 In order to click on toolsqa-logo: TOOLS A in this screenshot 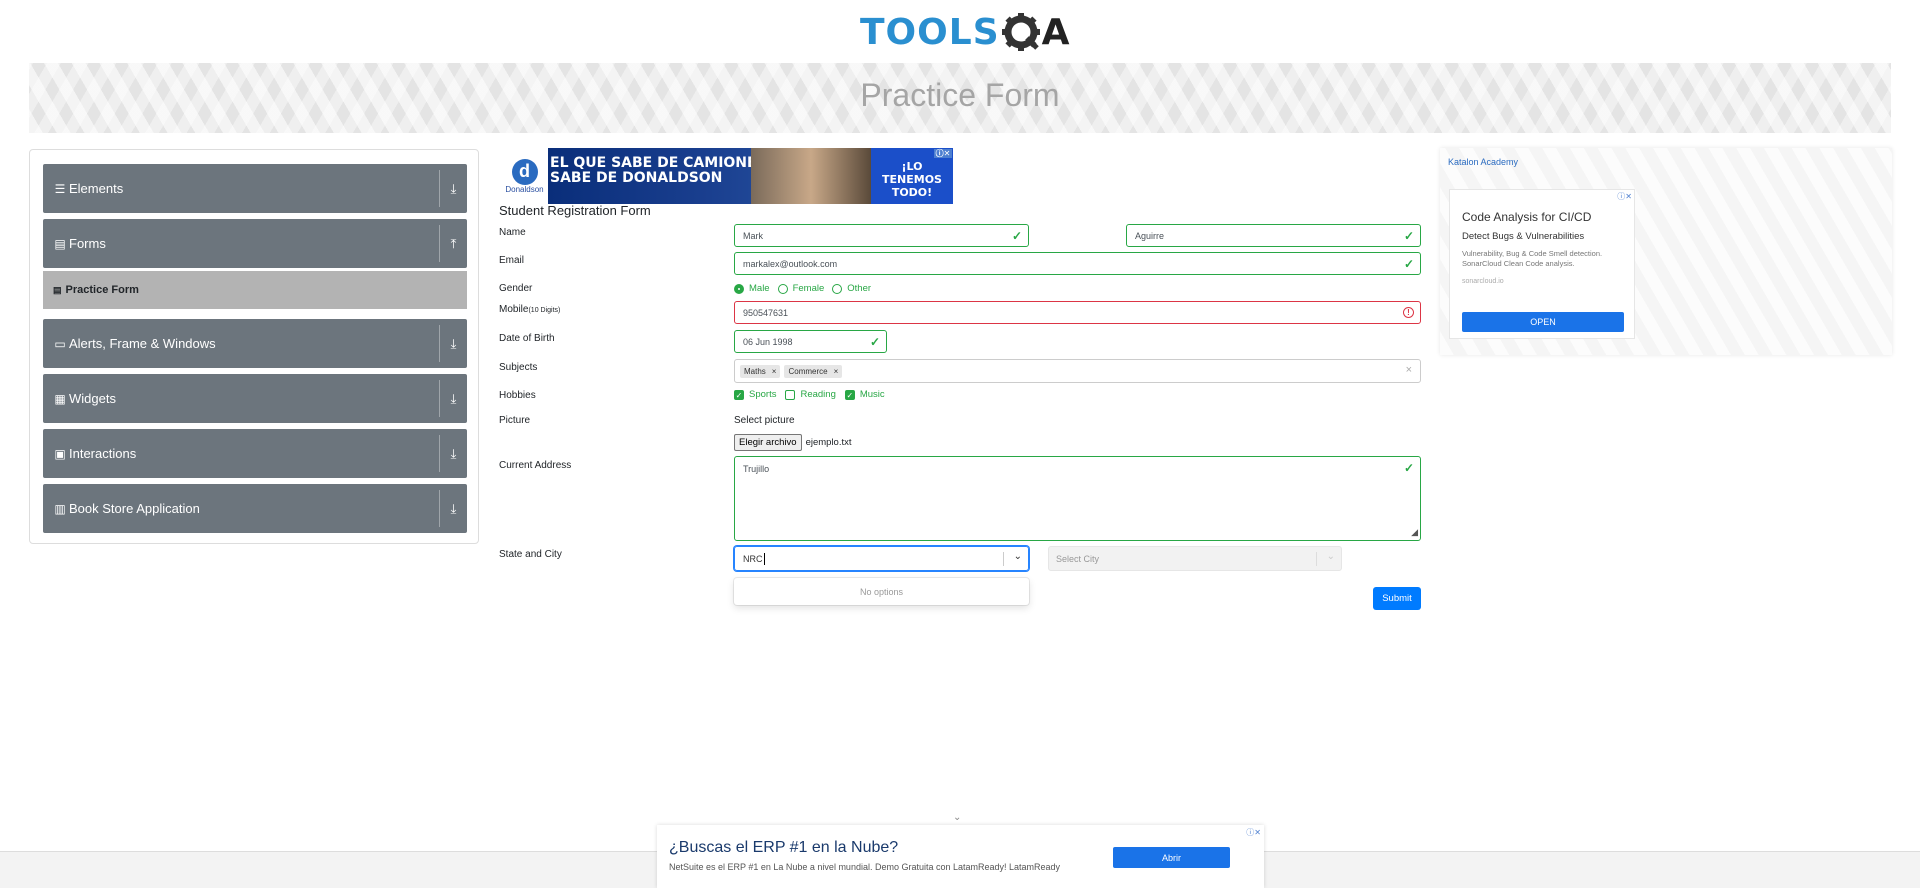, I will do `click(965, 32)`.